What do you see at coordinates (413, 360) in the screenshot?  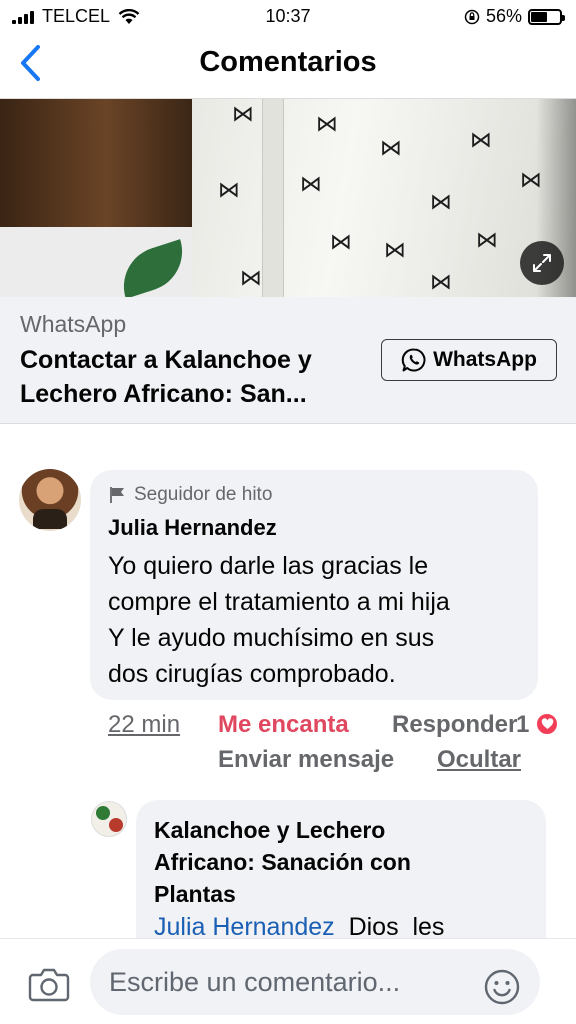 I see `whatsapp-icon` at bounding box center [413, 360].